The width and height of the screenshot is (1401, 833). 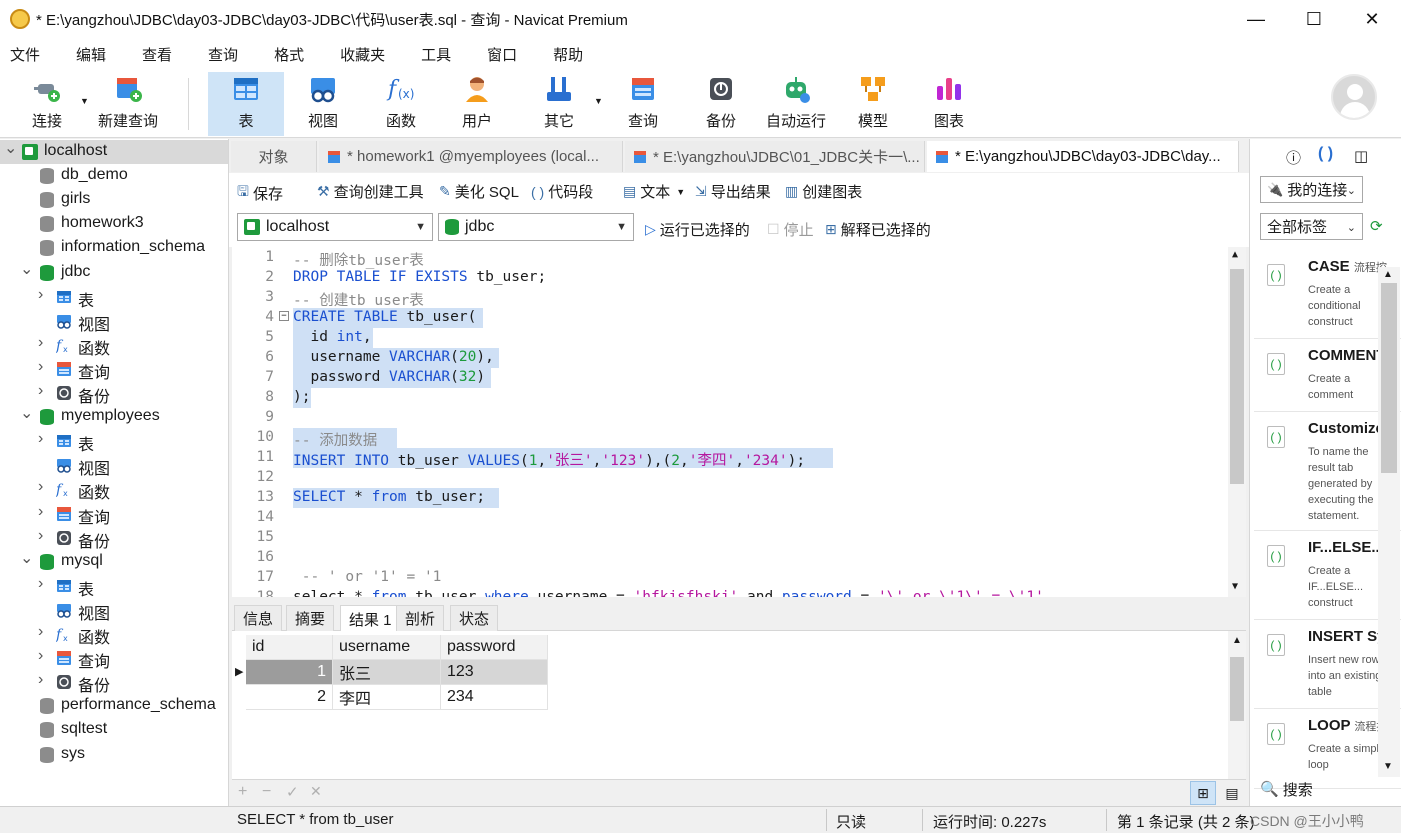 I want to click on apply-changes-button: ✓, so click(x=292, y=792).